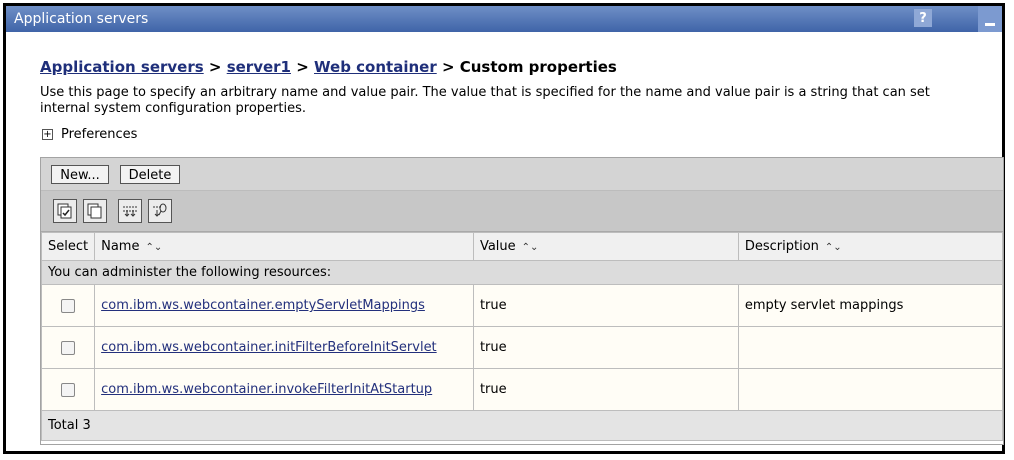  Describe the element at coordinates (284, 246) in the screenshot. I see `column-header-name: Name ⌃⌄` at that location.